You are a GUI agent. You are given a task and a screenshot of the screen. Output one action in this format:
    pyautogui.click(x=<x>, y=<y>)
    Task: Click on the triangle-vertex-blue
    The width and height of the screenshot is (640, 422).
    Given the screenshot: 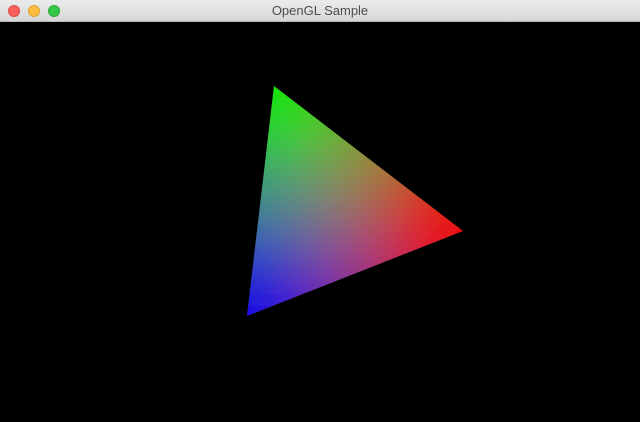 What is the action you would take?
    pyautogui.click(x=294, y=268)
    